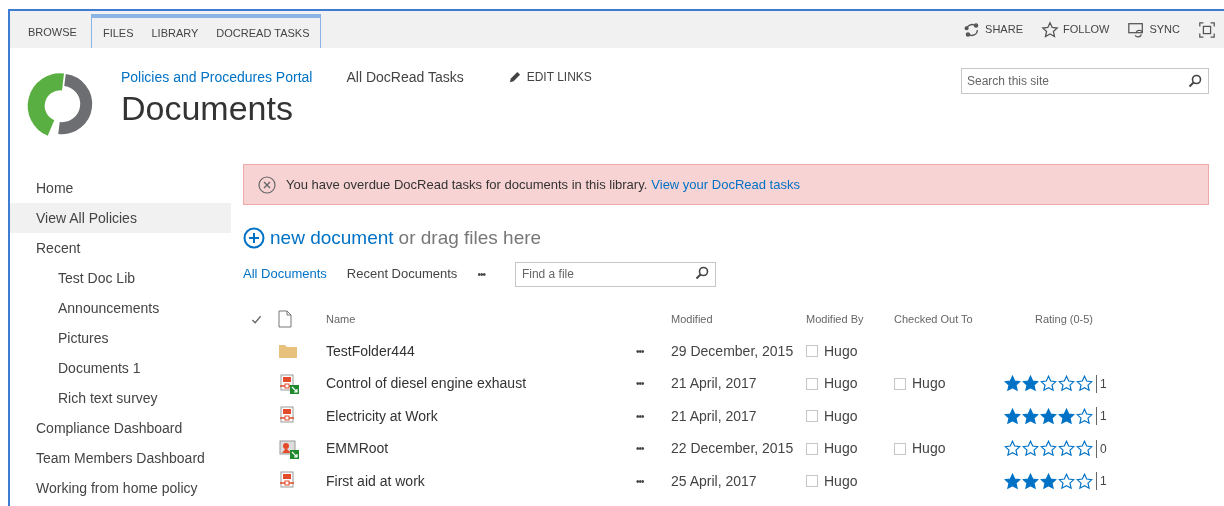  What do you see at coordinates (1050, 29) in the screenshot?
I see `star-icon` at bounding box center [1050, 29].